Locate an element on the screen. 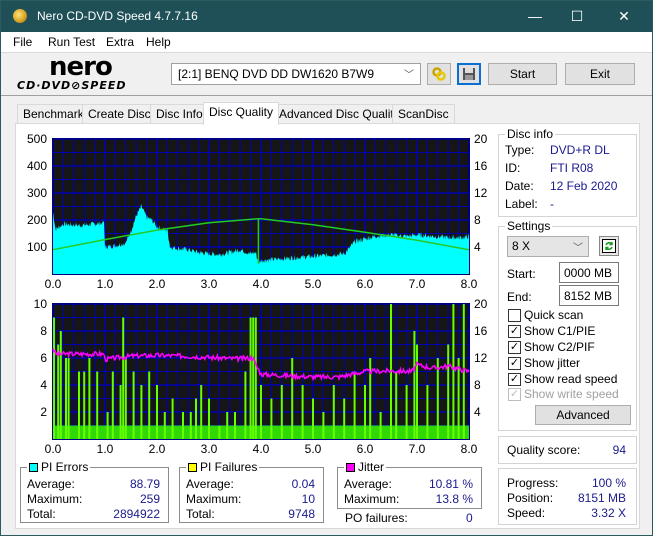  minimize-button: — is located at coordinates (535, 16).